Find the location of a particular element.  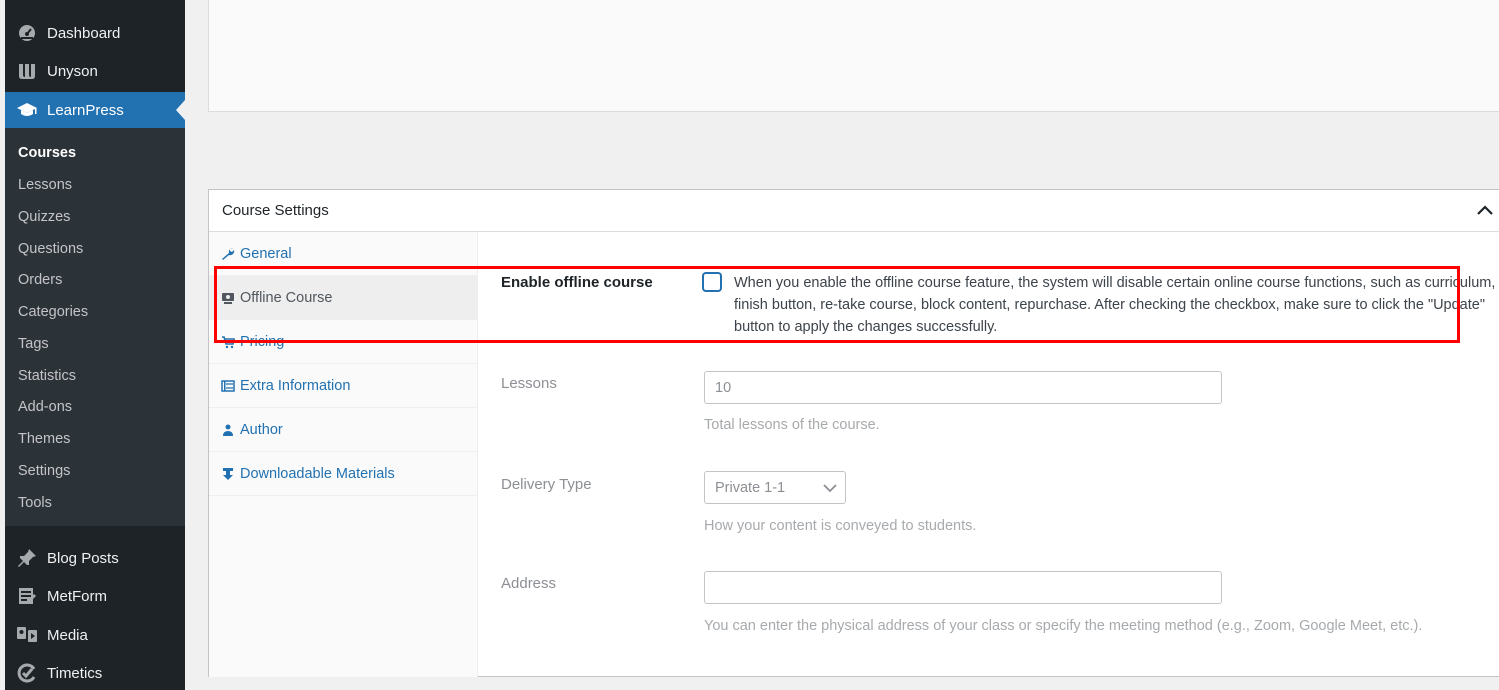

unyson-icon is located at coordinates (27, 71).